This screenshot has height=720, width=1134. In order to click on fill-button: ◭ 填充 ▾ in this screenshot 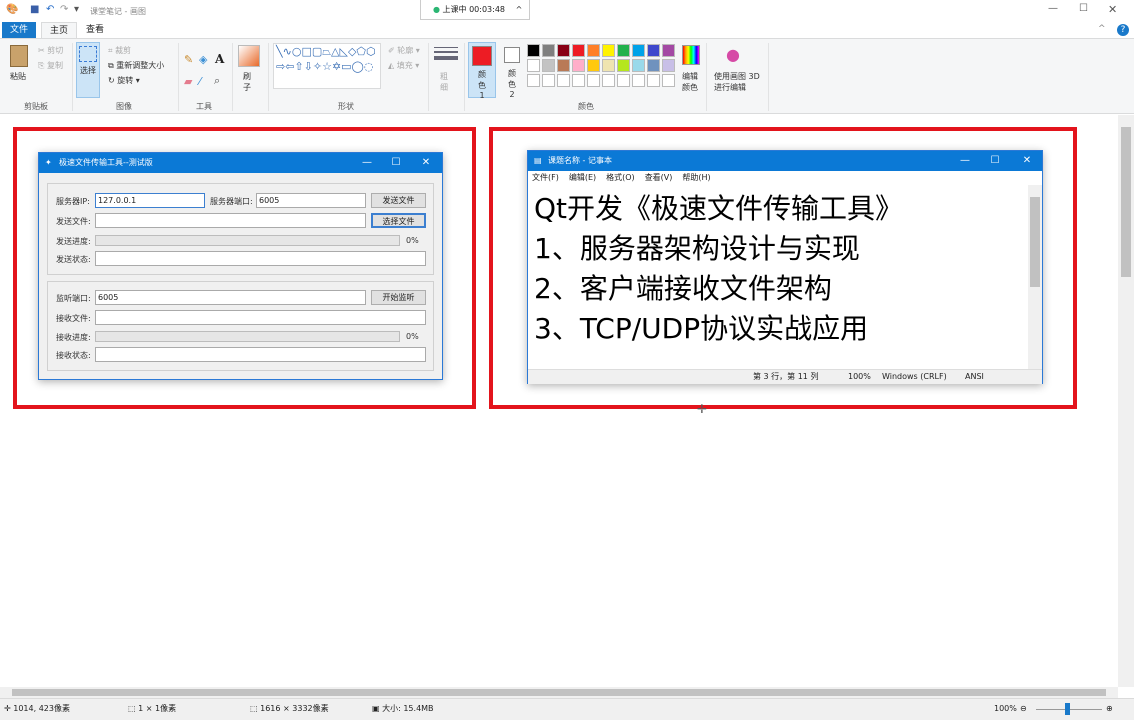, I will do `click(403, 65)`.